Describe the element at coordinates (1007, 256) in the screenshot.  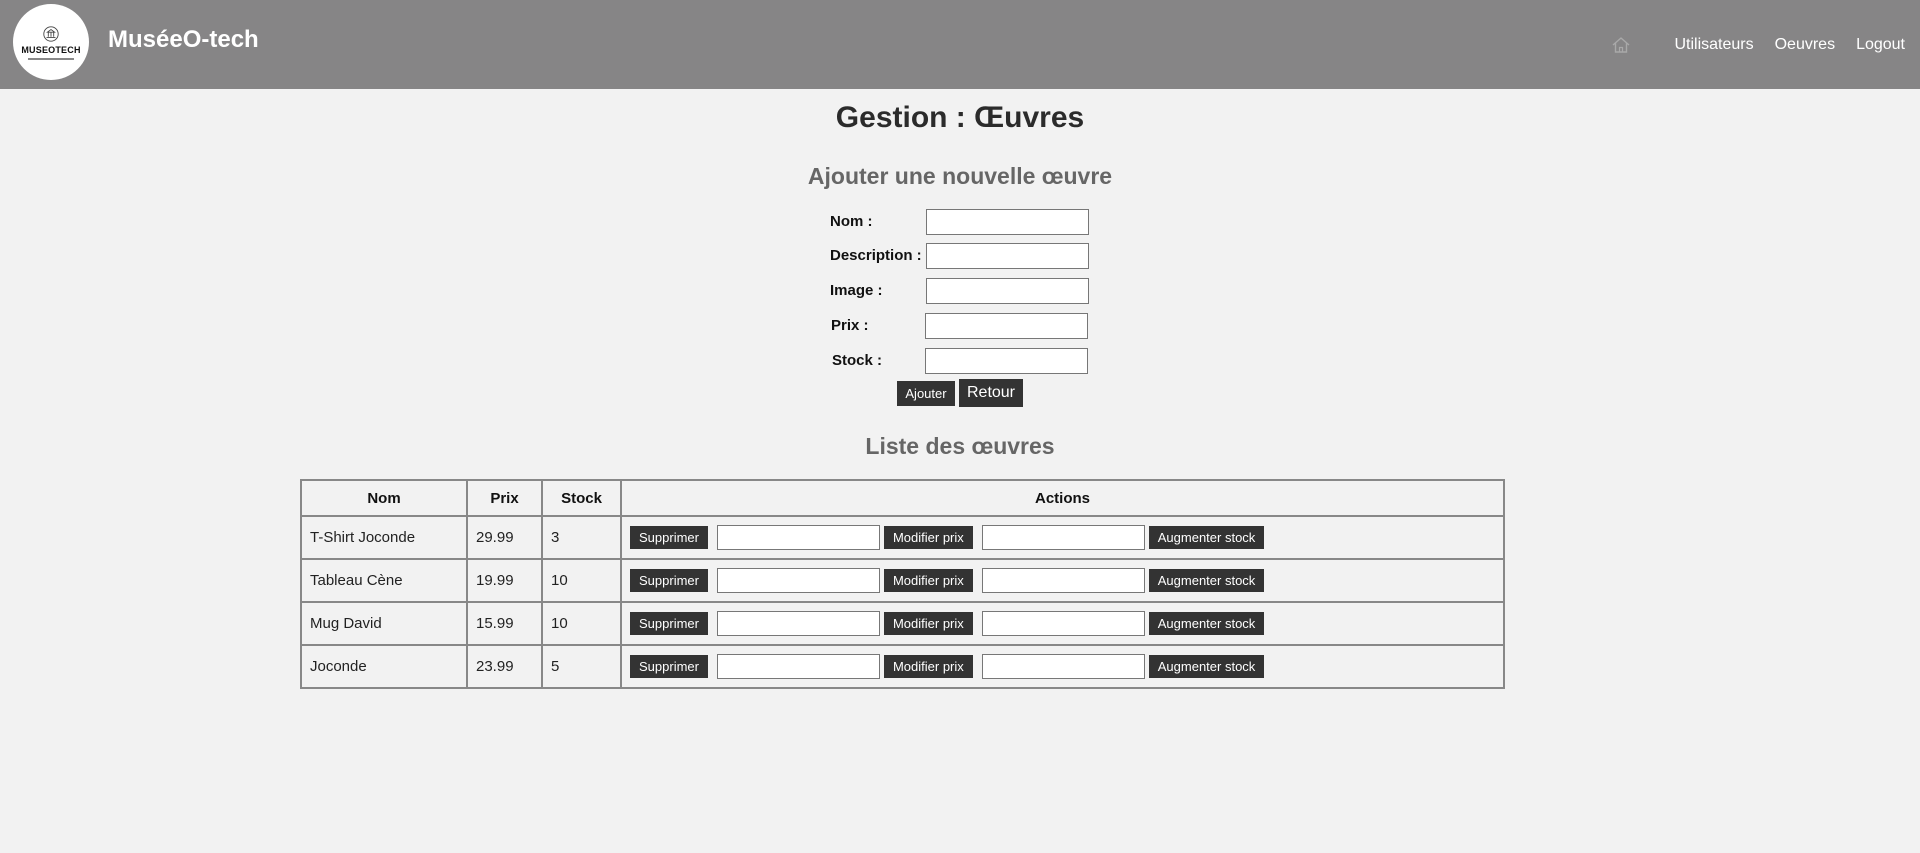
I see `description-input` at that location.